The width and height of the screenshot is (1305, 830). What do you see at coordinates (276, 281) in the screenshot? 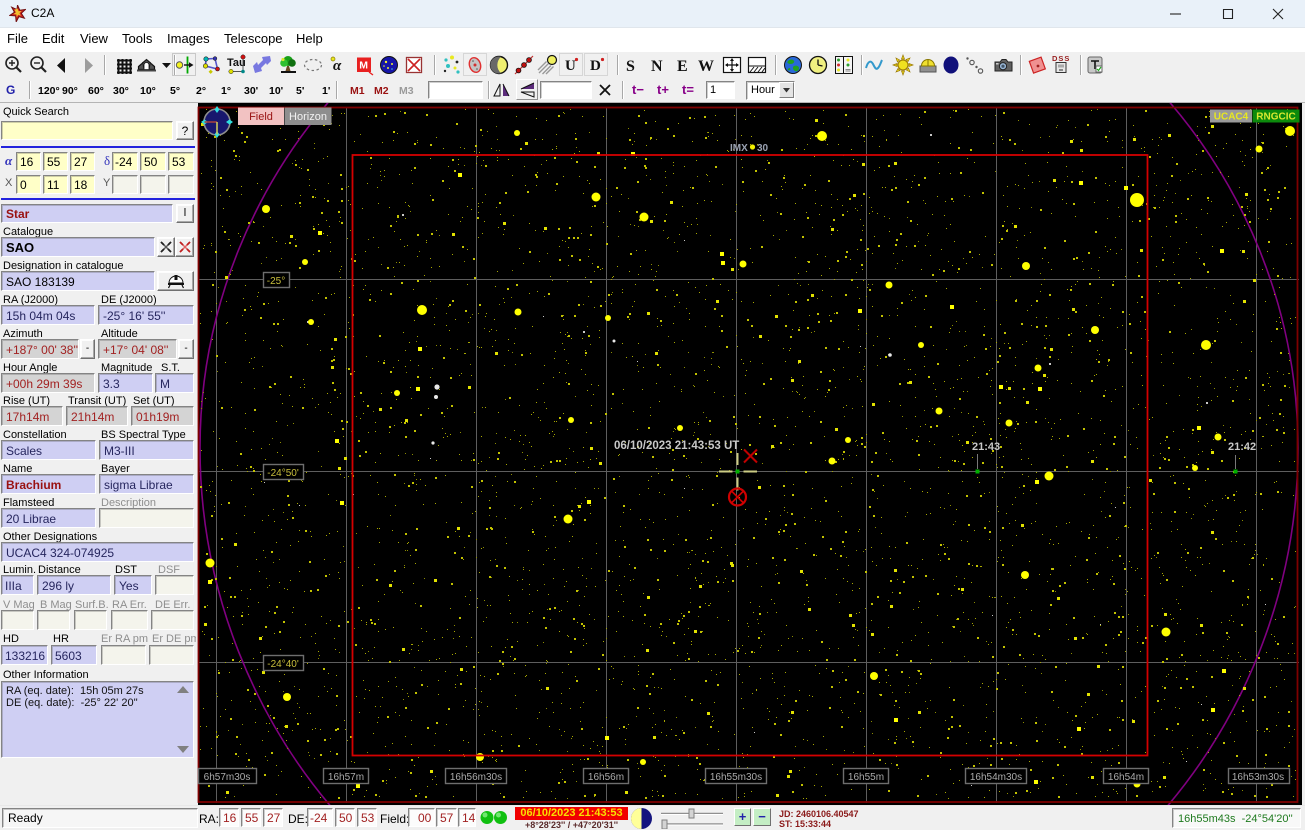
I see `svg-text: -25°` at bounding box center [276, 281].